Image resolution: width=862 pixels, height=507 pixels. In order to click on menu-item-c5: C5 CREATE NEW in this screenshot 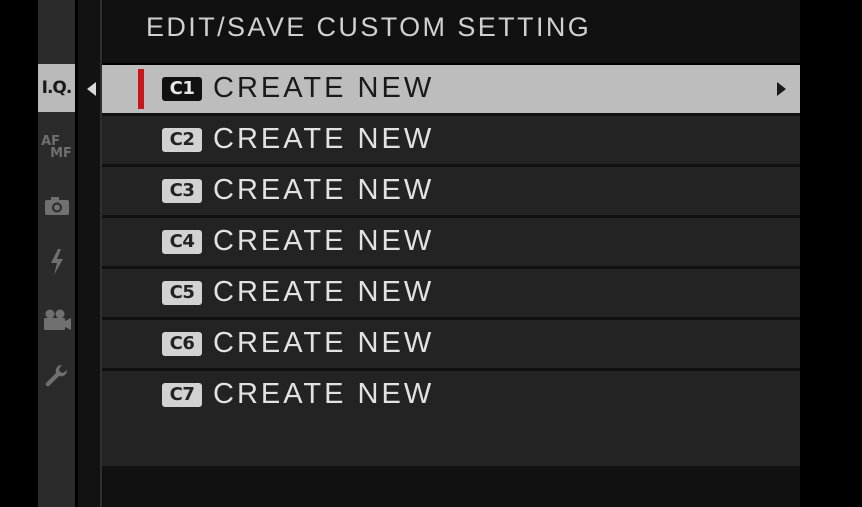, I will do `click(451, 293)`.